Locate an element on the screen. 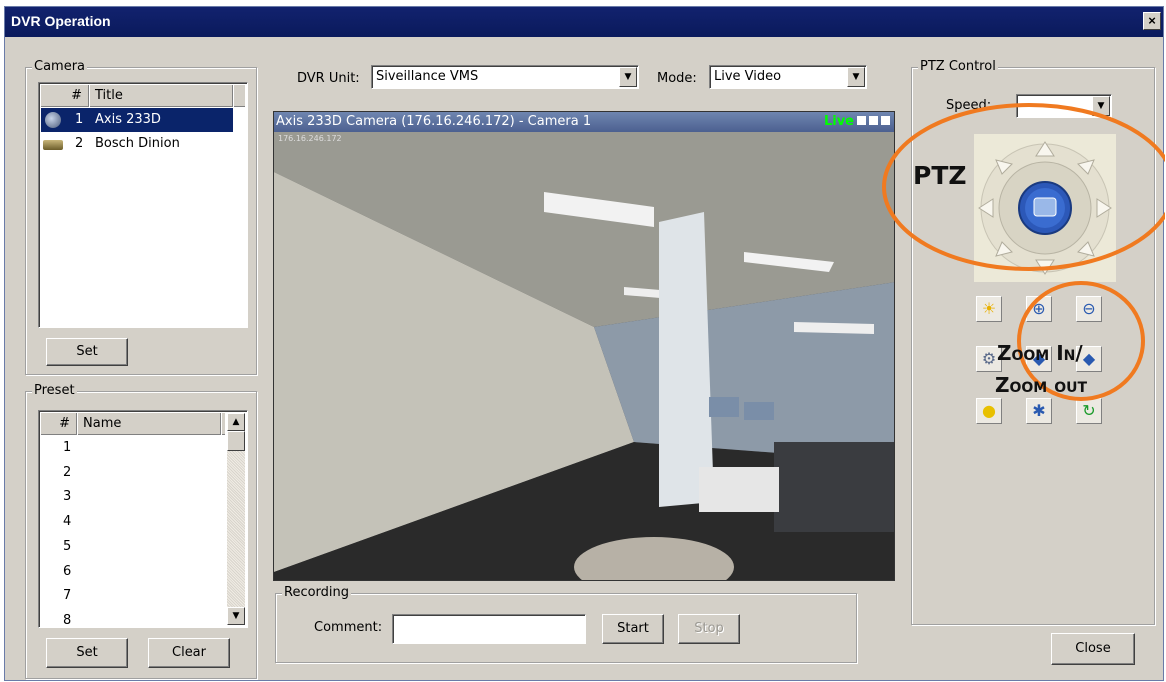 The width and height of the screenshot is (1166, 682). speed-label: Speed: is located at coordinates (969, 105).